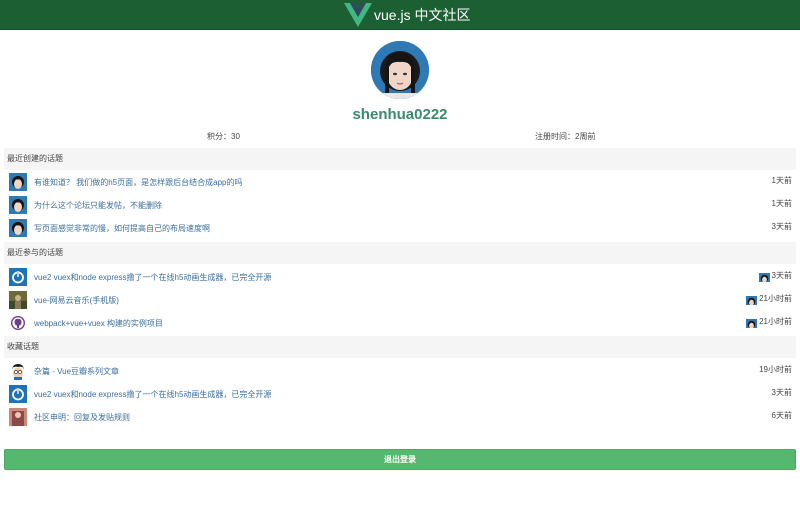 This screenshot has width=800, height=522. I want to click on topic-time: 6天前, so click(781, 415).